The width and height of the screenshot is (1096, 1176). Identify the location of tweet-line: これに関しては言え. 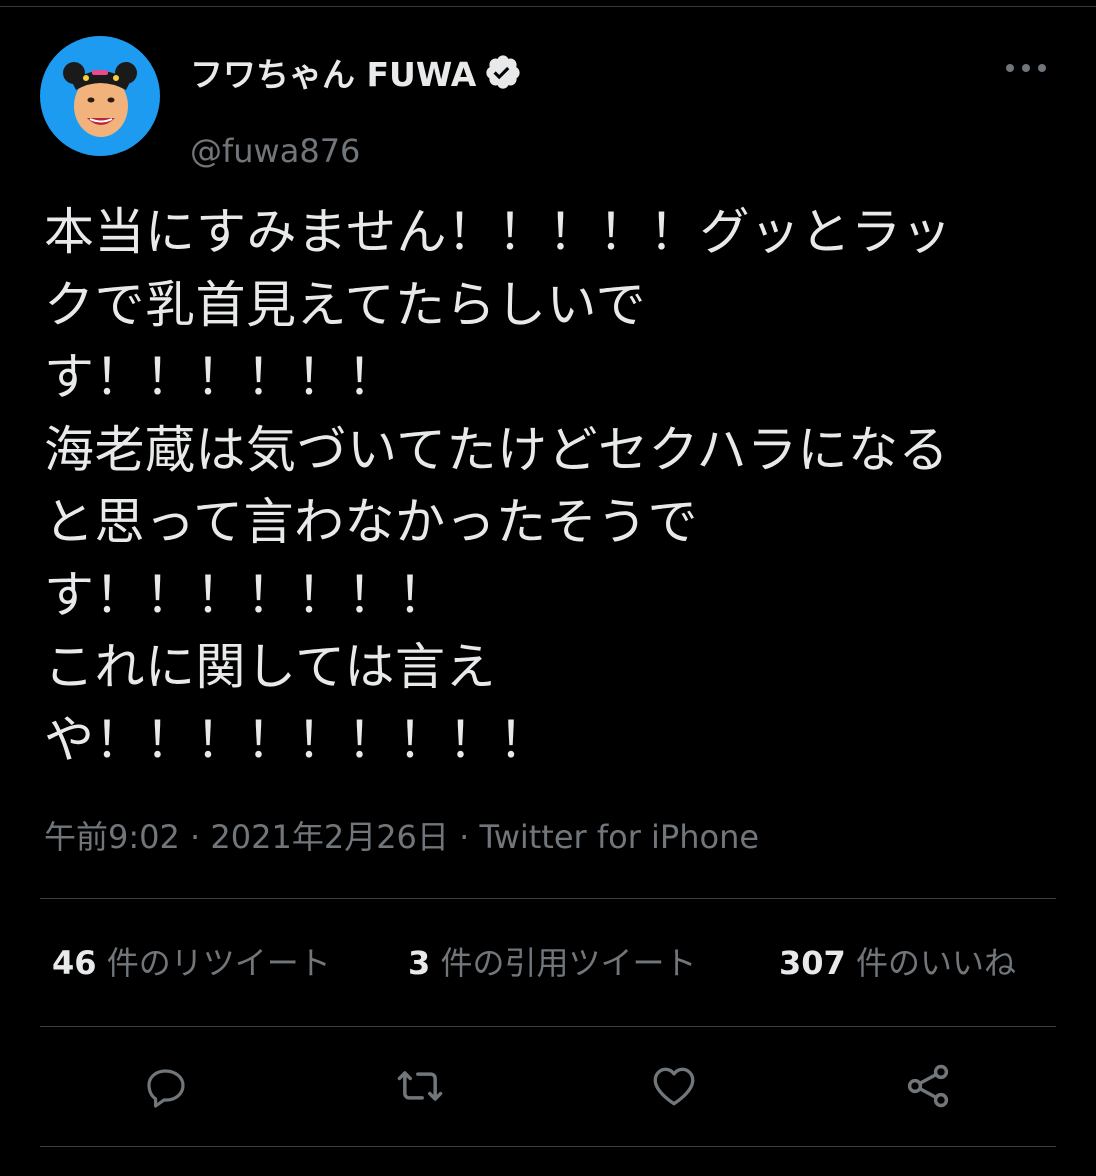
(270, 667).